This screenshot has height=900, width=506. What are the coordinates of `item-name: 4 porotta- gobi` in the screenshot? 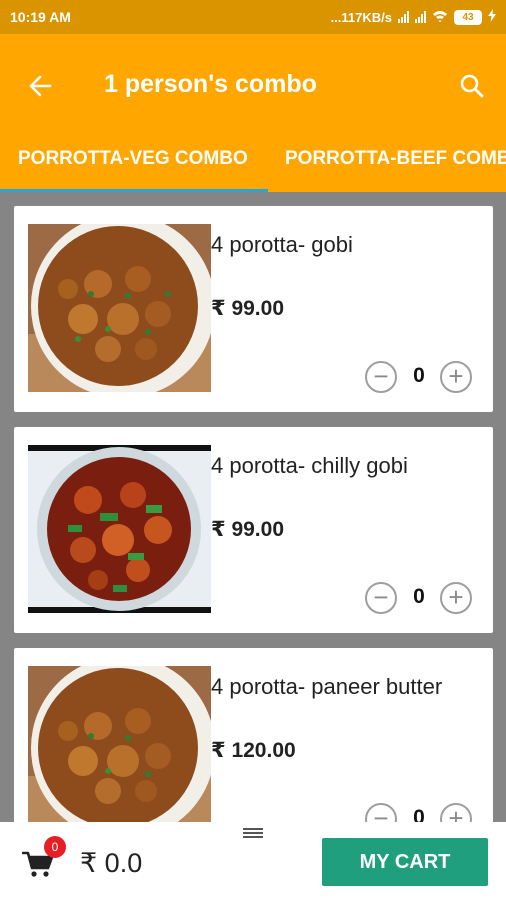 It's located at (282, 244).